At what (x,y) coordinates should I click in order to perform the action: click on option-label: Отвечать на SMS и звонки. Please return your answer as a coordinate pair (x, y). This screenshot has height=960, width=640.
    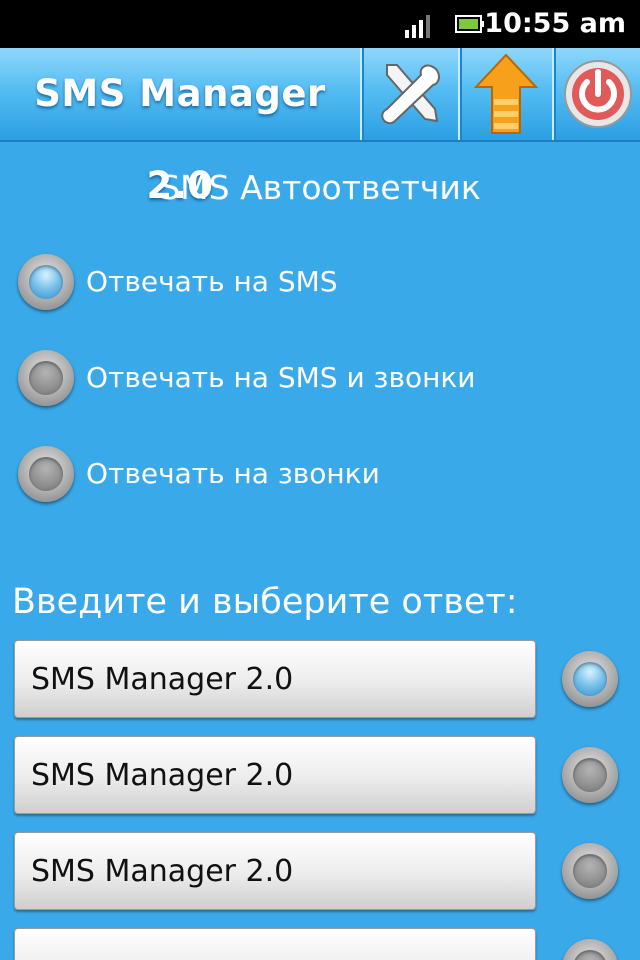
    Looking at the image, I should click on (281, 377).